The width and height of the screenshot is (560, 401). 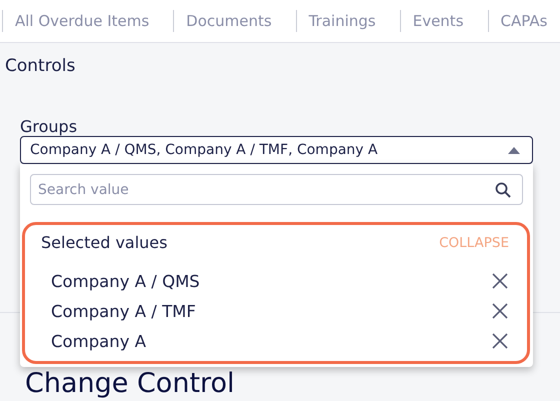 What do you see at coordinates (524, 21) in the screenshot?
I see `nav-tab: CAPAs` at bounding box center [524, 21].